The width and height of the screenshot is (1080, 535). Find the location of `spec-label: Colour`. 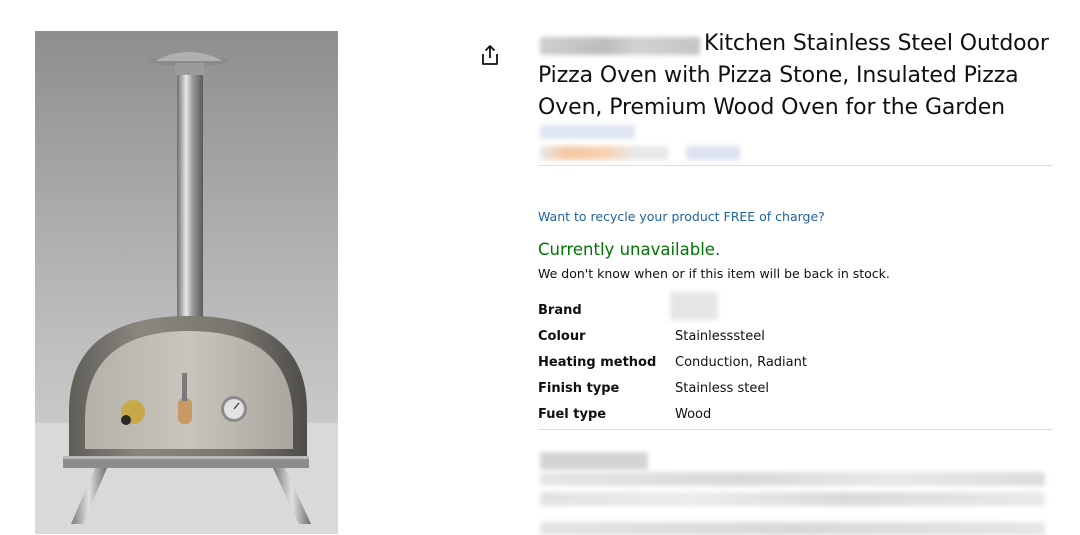

spec-label: Colour is located at coordinates (562, 336).